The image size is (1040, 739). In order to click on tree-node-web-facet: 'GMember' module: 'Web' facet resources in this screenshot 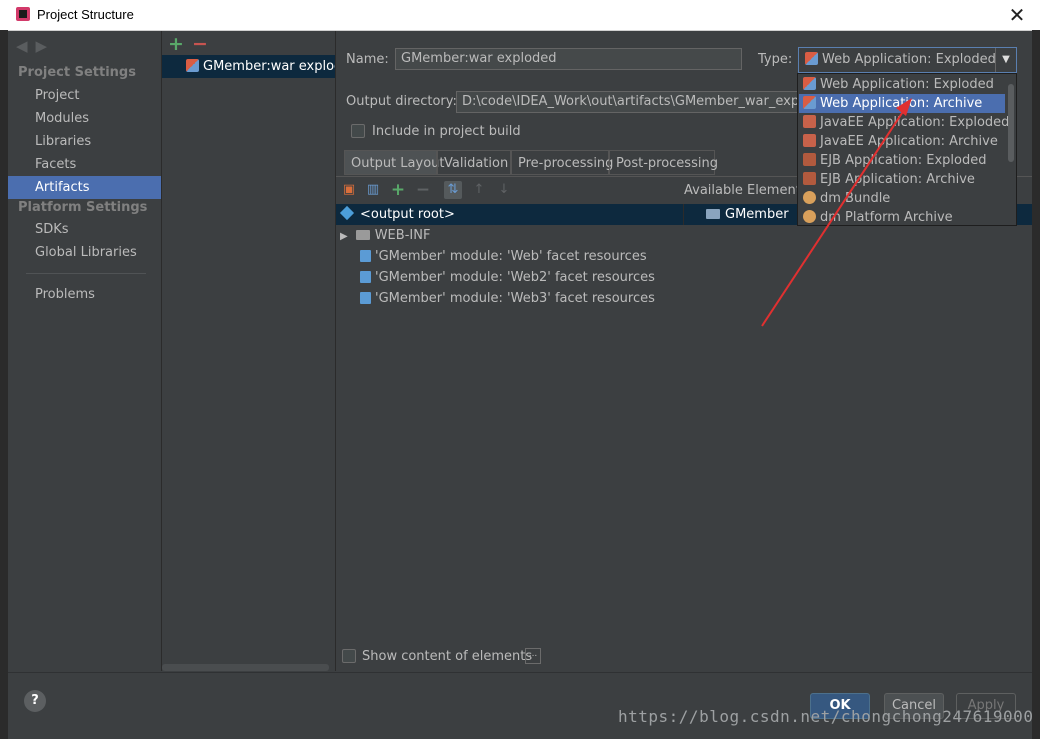, I will do `click(503, 256)`.